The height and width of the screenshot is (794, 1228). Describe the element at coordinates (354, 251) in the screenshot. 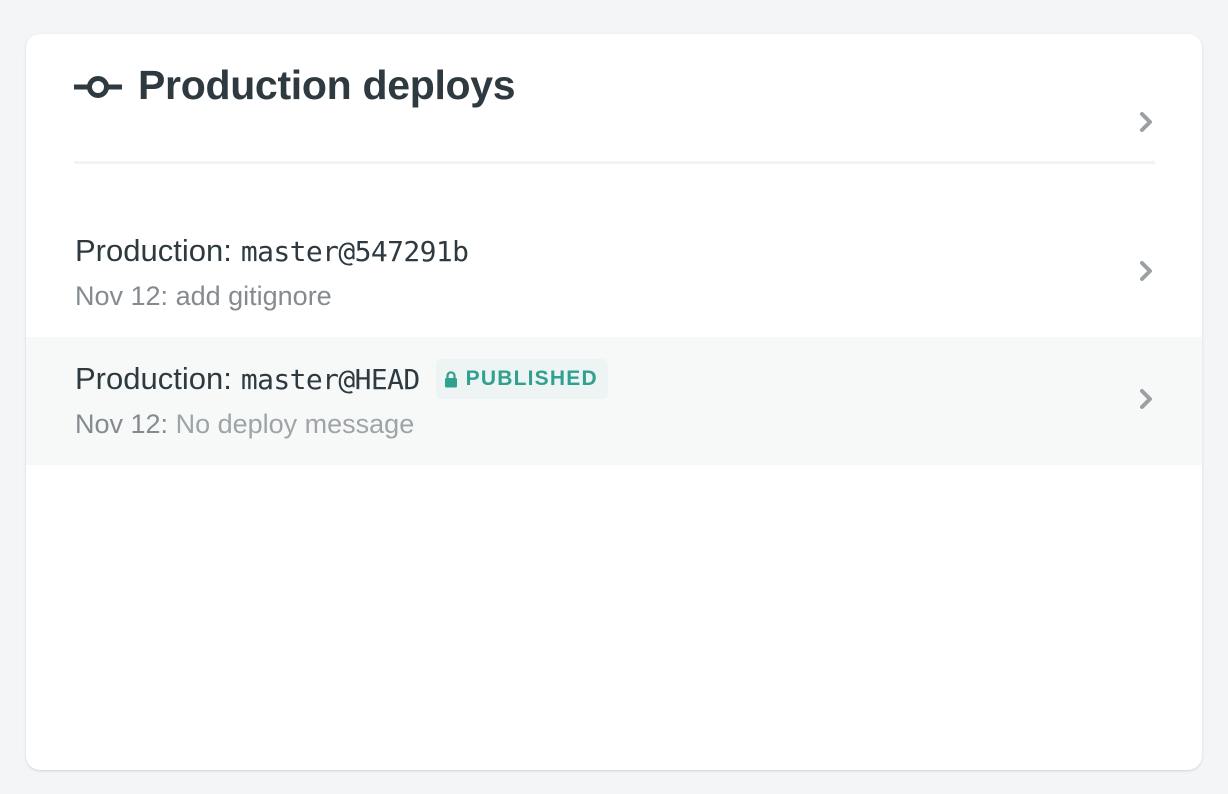

I see `deploy-ref: master@547291b` at that location.